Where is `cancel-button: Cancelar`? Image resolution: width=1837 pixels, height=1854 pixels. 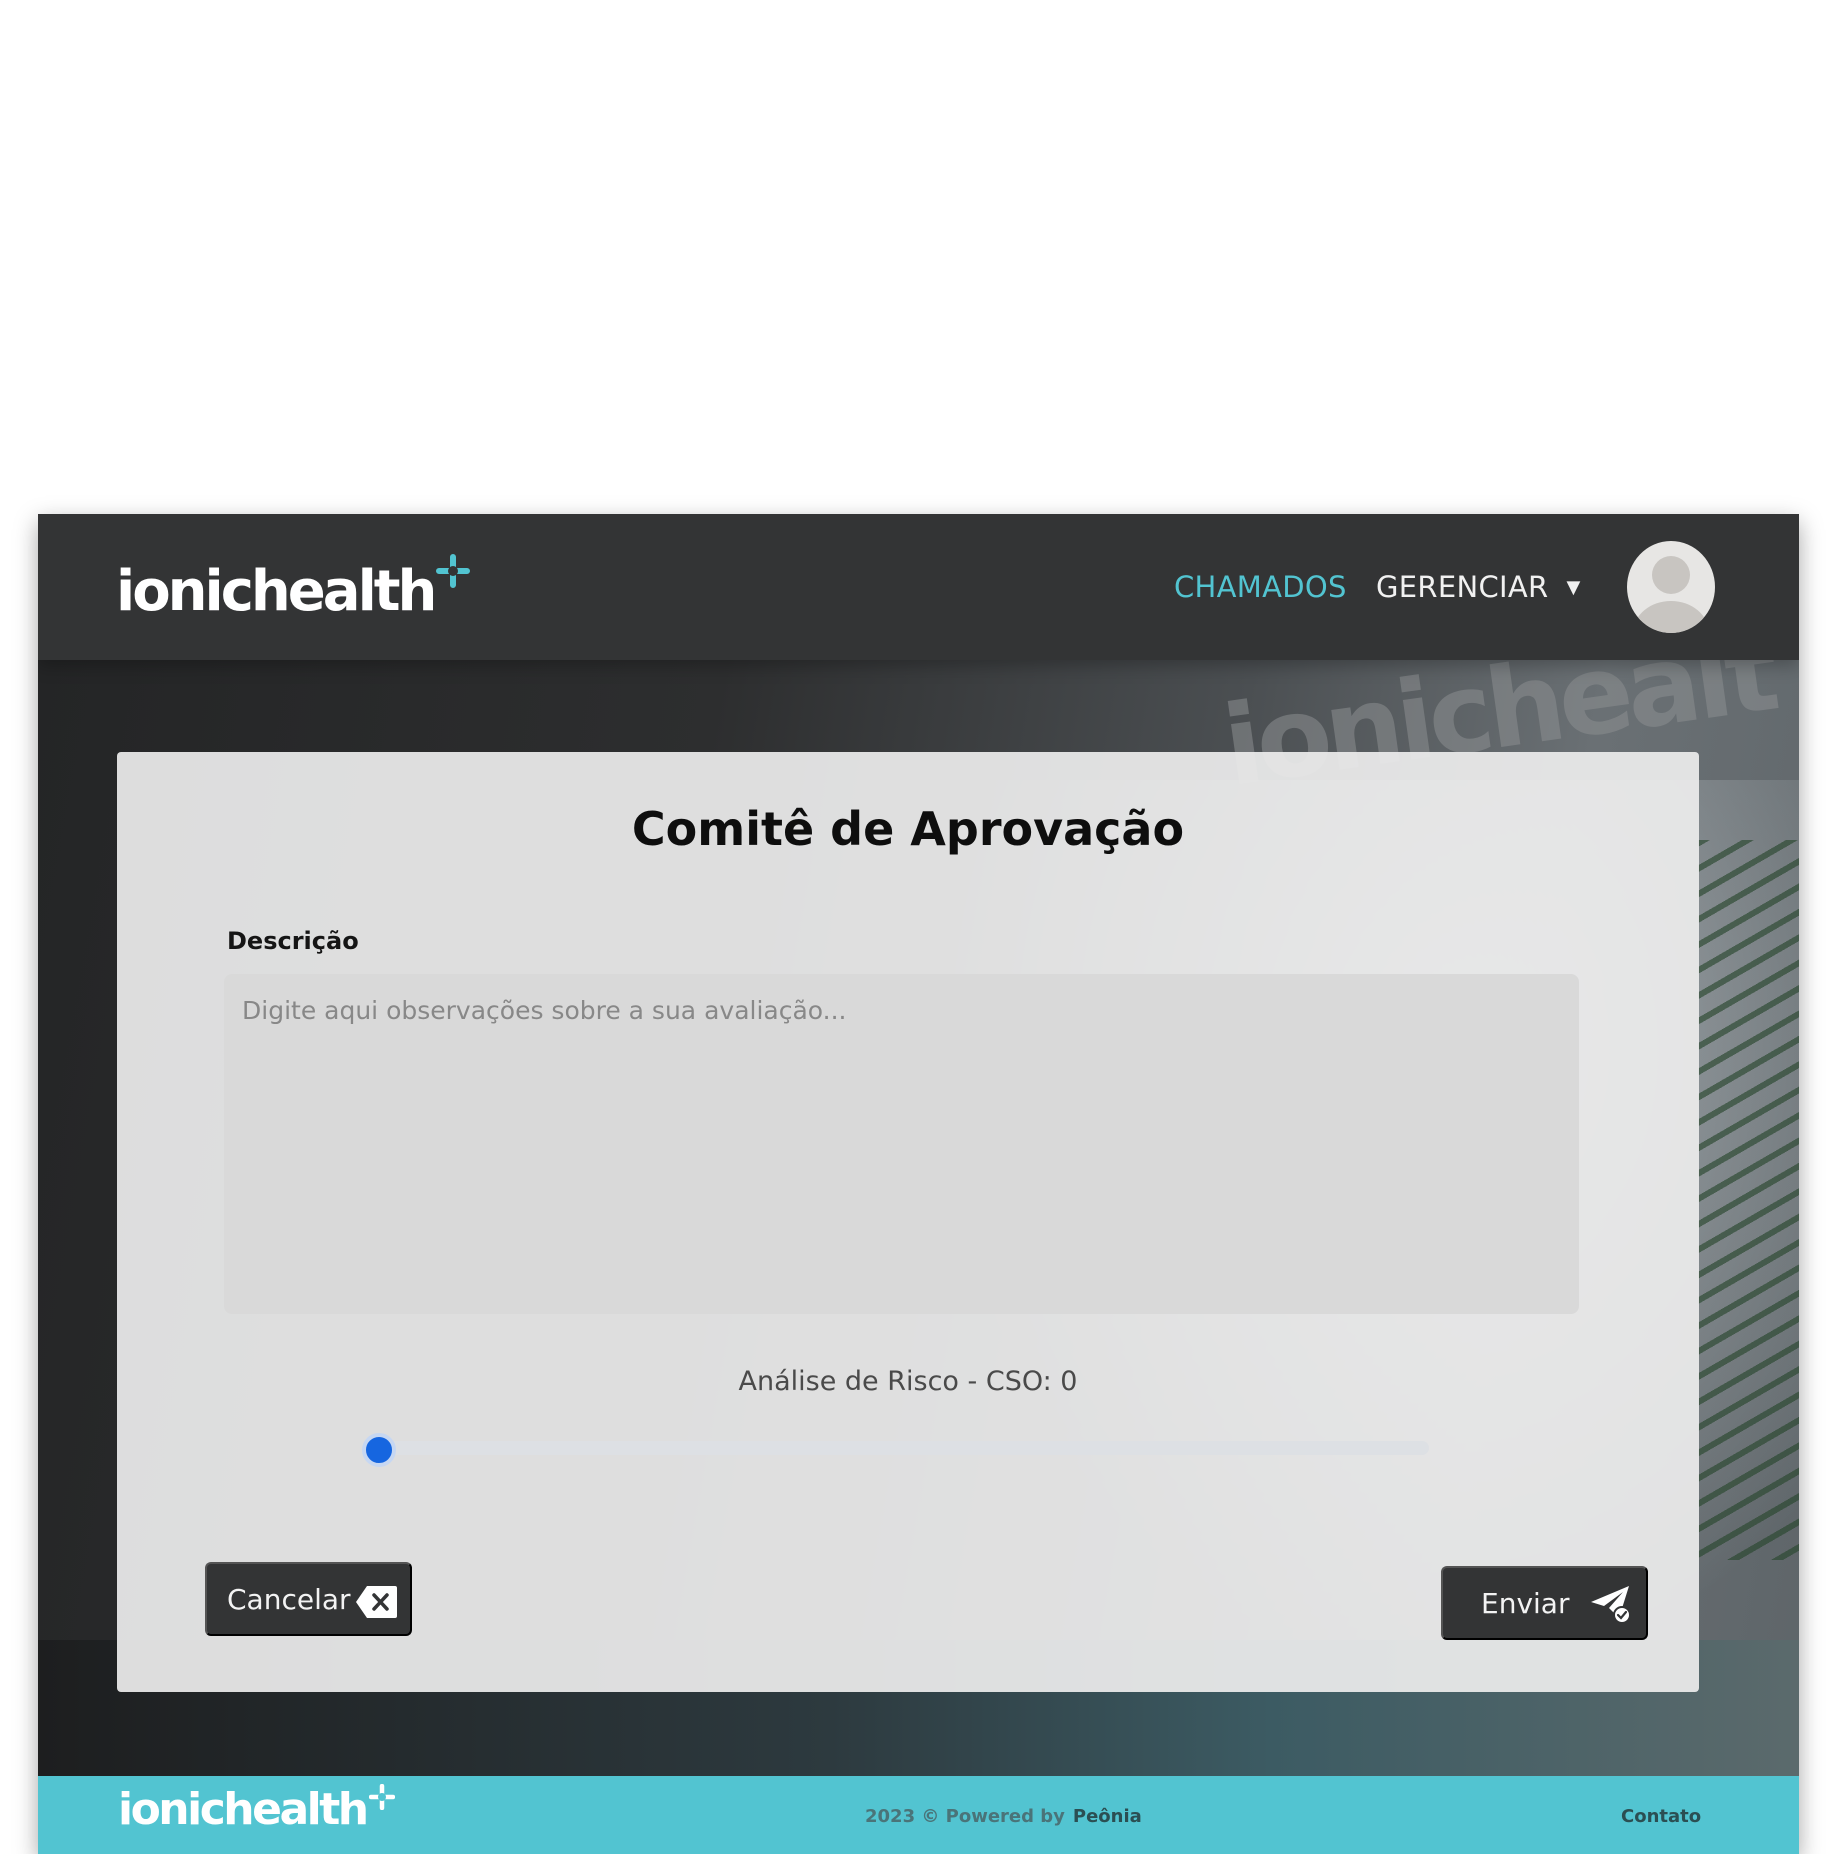 cancel-button: Cancelar is located at coordinates (308, 1599).